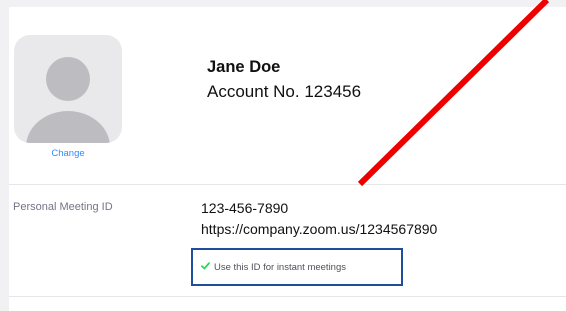 The height and width of the screenshot is (311, 566). Describe the element at coordinates (280, 267) in the screenshot. I see `instant-meeting-label: Use this ID for instant meetings` at that location.